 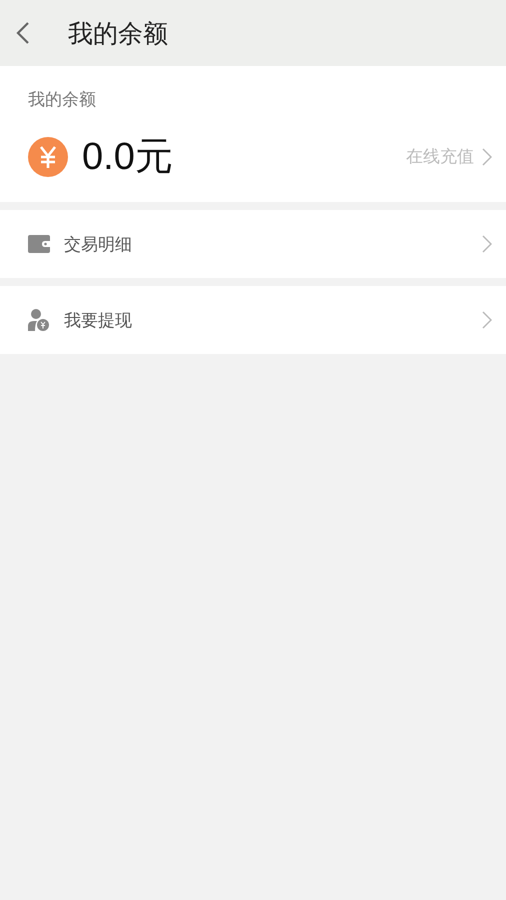 What do you see at coordinates (62, 100) in the screenshot?
I see `balance-label: 我的余额` at bounding box center [62, 100].